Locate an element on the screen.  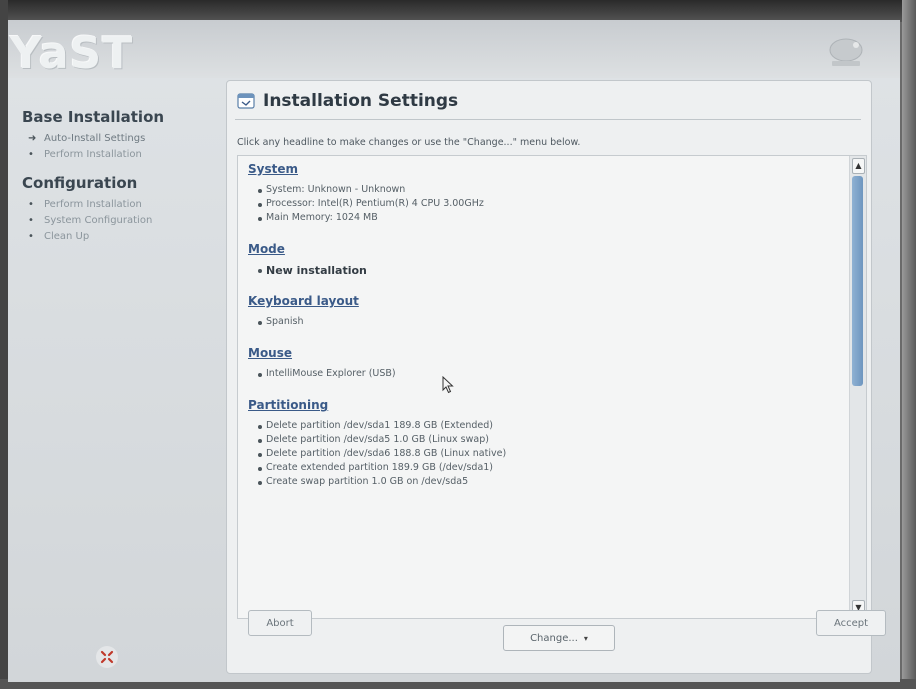
section-heading-partitioning: Partitioning is located at coordinates (288, 405).